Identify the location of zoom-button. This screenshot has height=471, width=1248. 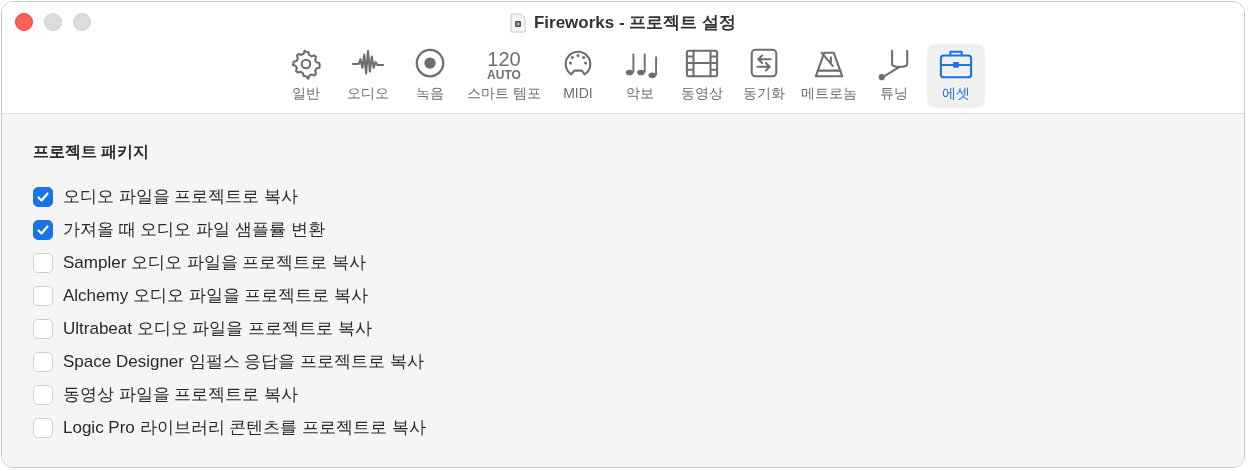
(82, 22).